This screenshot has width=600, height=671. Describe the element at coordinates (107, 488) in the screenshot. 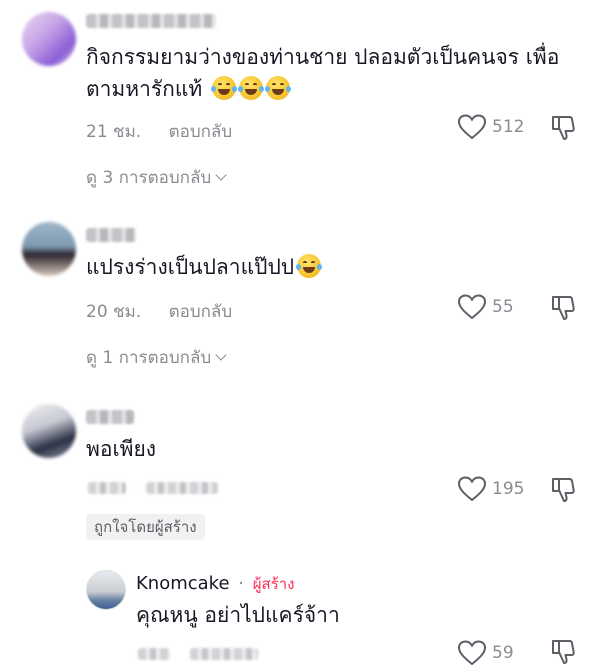

I see `comment-time-blurred` at that location.